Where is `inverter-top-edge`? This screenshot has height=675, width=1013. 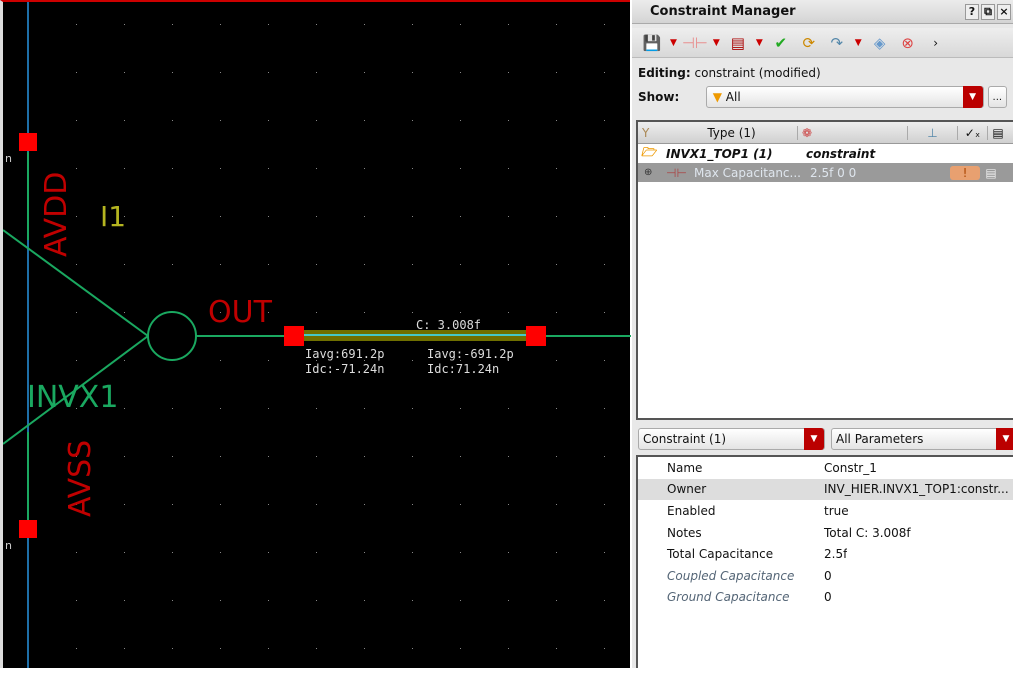
inverter-top-edge is located at coordinates (76, 283).